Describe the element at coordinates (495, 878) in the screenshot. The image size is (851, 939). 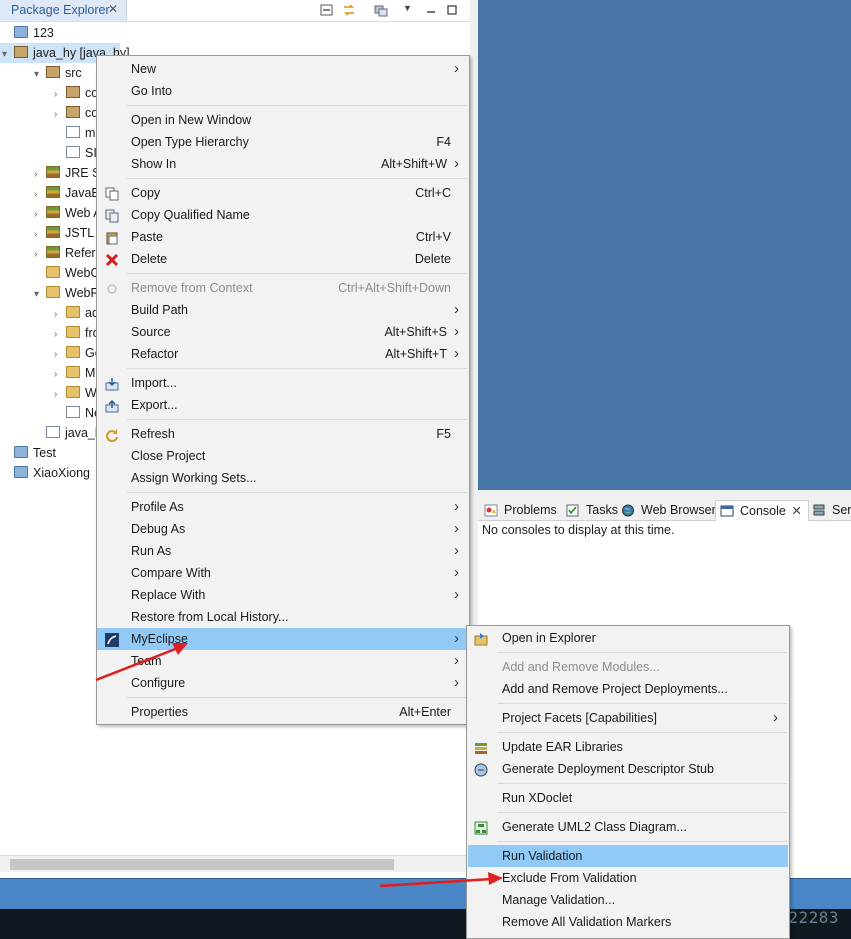
I see `annotation-arrowhead` at that location.